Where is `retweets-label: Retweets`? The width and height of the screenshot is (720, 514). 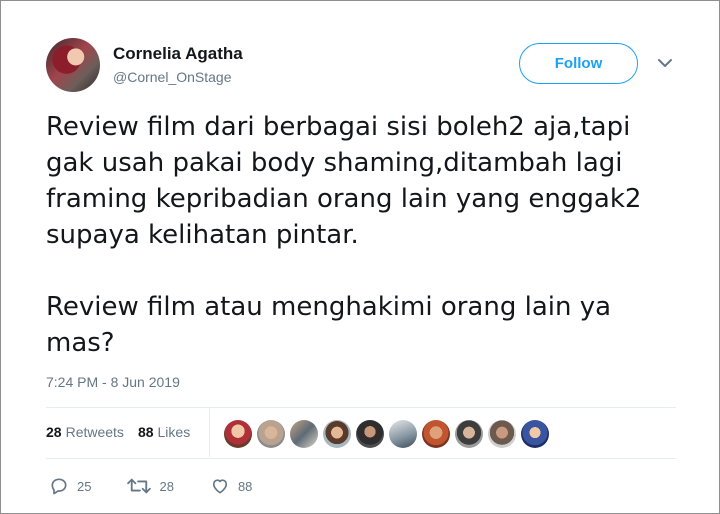 retweets-label: Retweets is located at coordinates (94, 432).